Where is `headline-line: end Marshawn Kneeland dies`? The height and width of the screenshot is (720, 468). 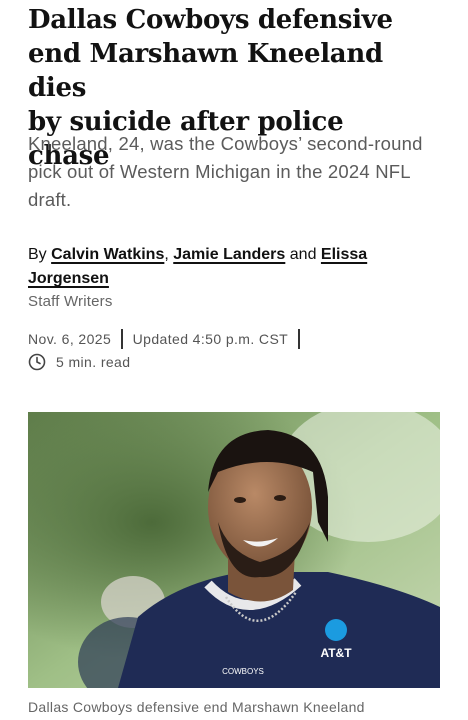
headline-line: end Marshawn Kneeland dies is located at coordinates (205, 71).